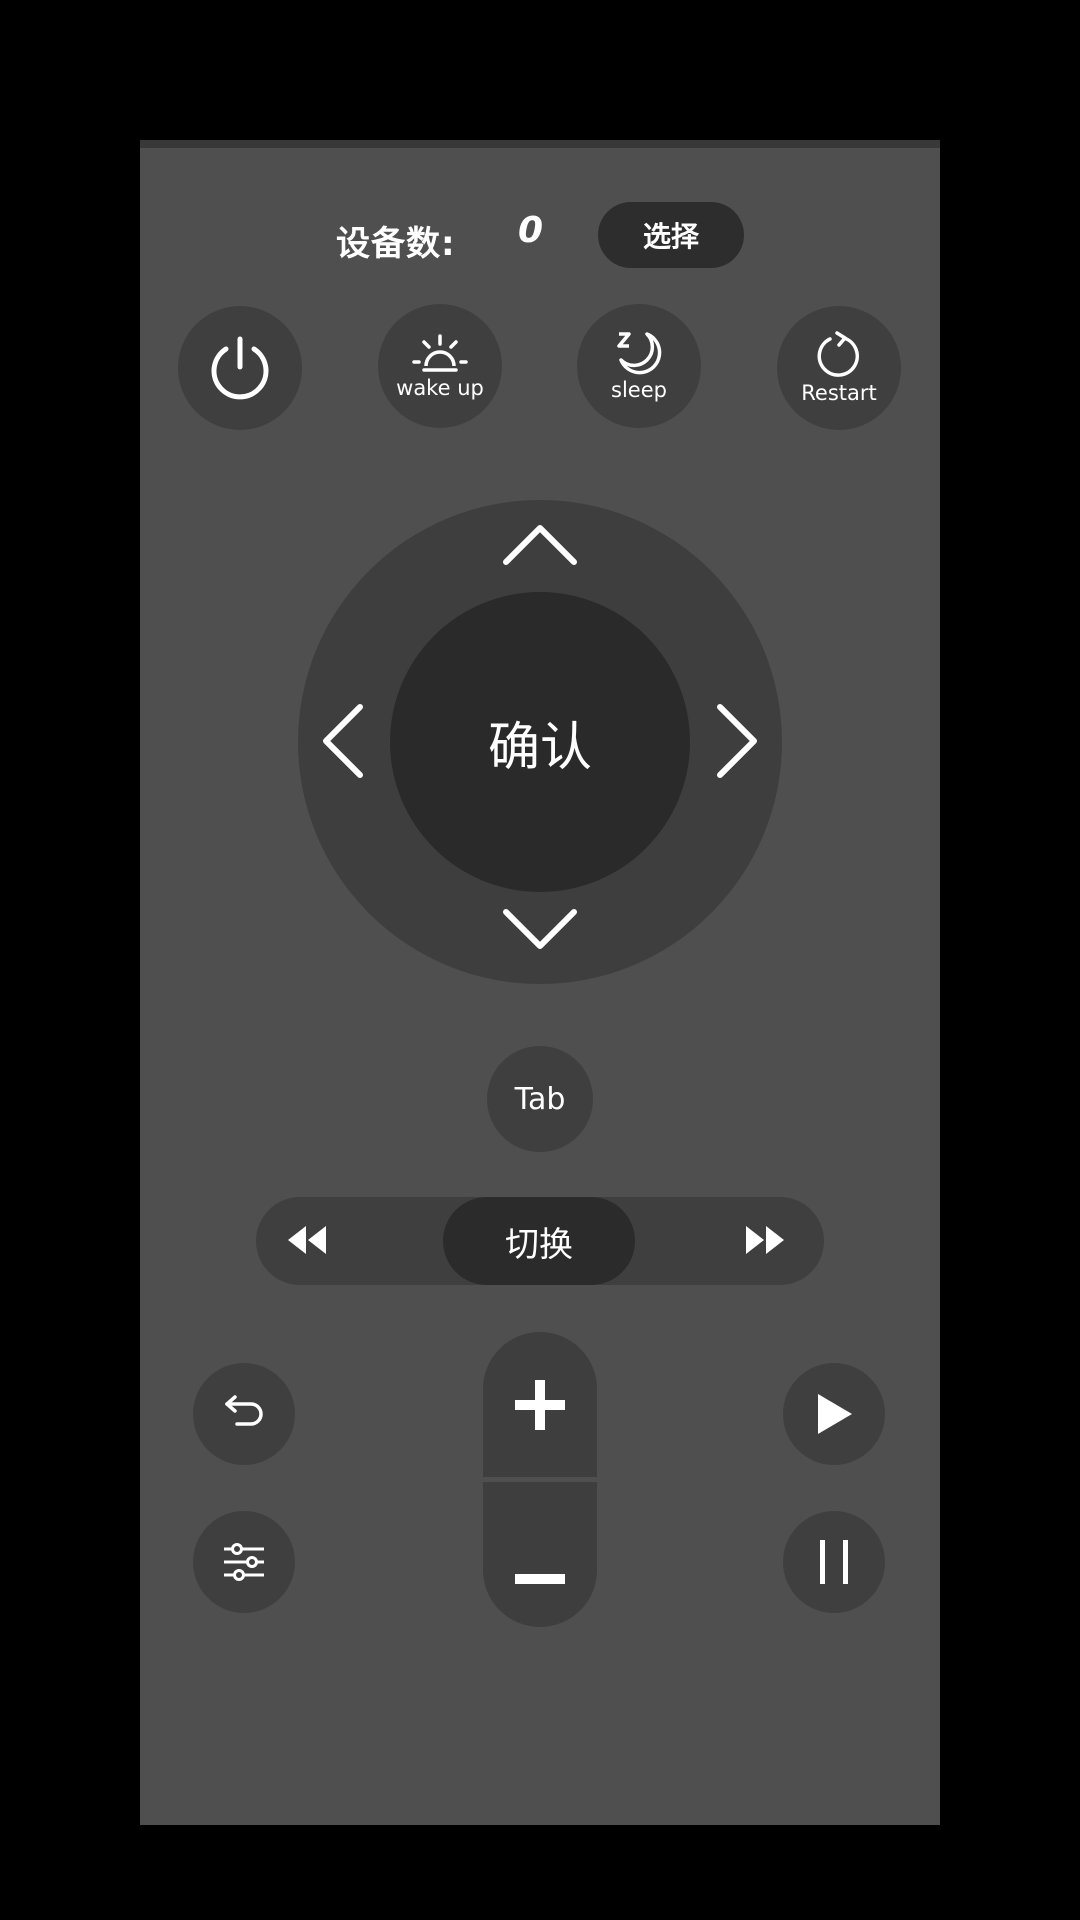 Image resolution: width=1080 pixels, height=1920 pixels. I want to click on plus-icon, so click(540, 1405).